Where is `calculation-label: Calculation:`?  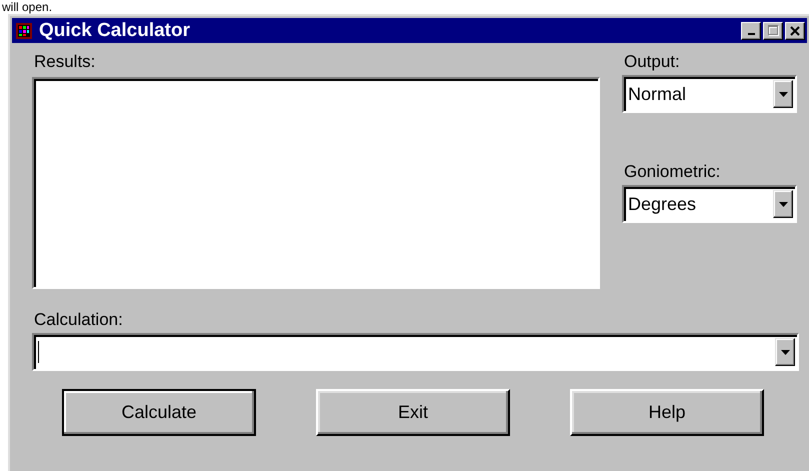
calculation-label: Calculation: is located at coordinates (78, 320).